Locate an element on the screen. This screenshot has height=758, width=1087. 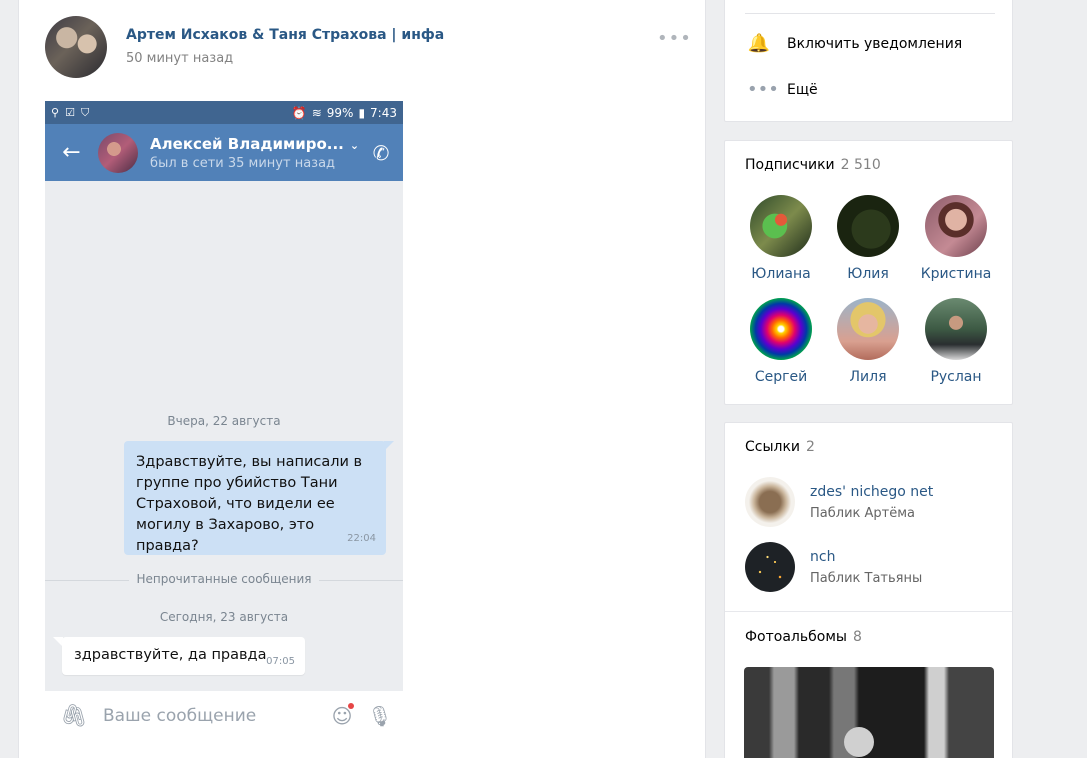
enable-notifications-button: 🔔 Включить уведомления is located at coordinates (854, 43).